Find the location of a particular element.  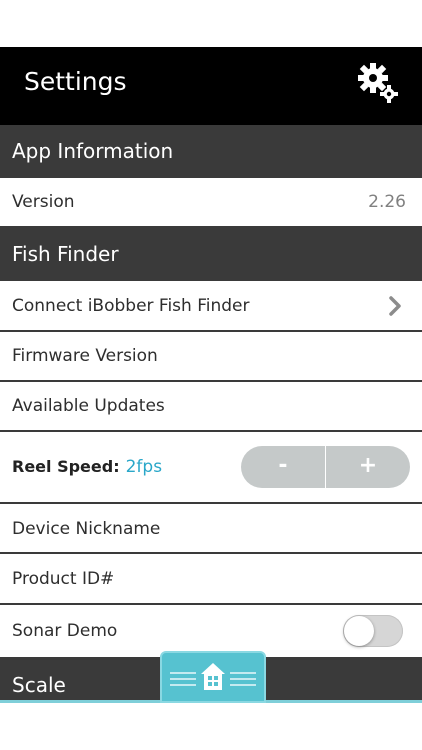

reel-speed-decrease-button: - is located at coordinates (283, 467).